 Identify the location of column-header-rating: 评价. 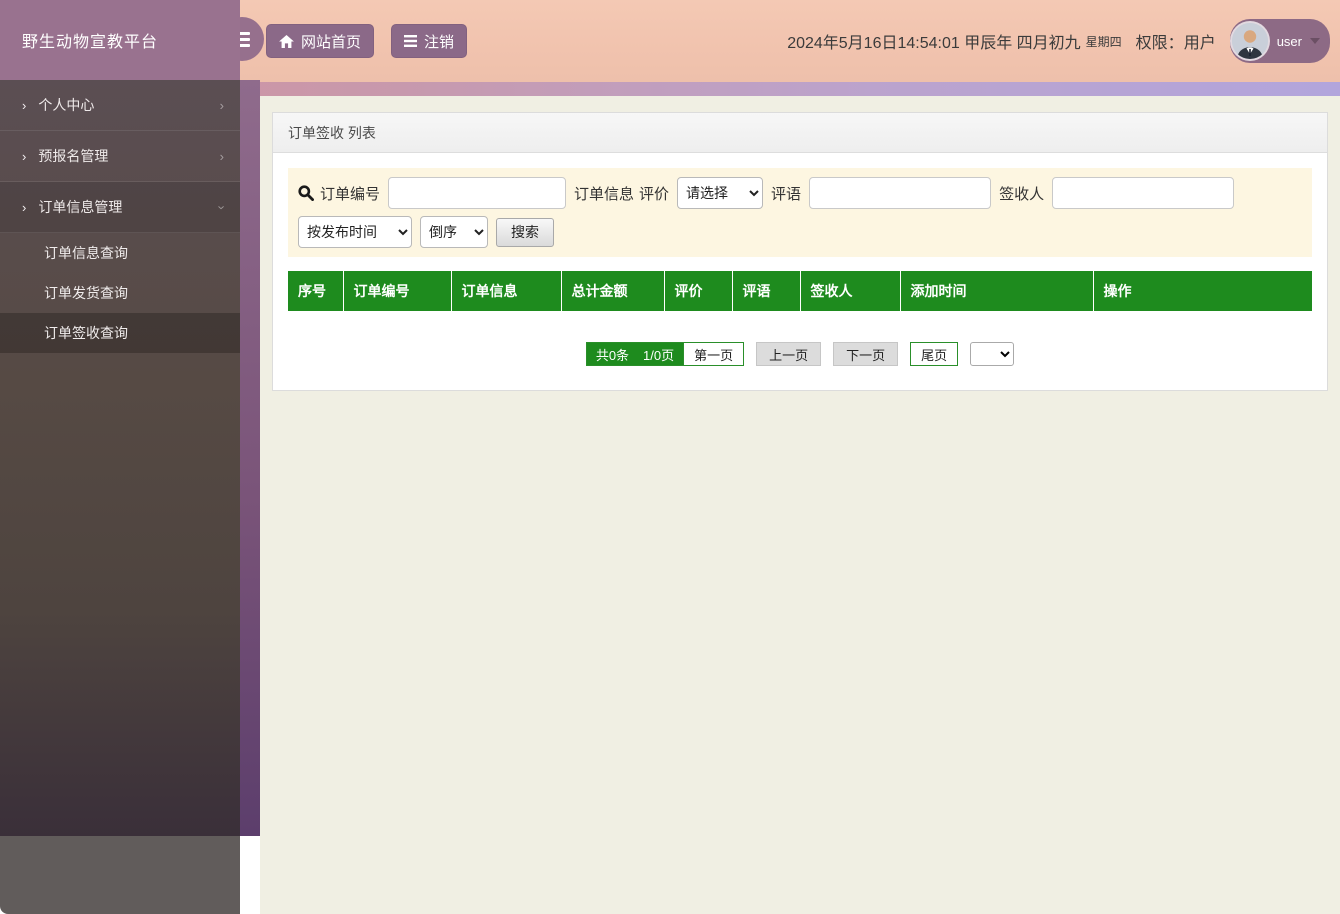
(698, 291).